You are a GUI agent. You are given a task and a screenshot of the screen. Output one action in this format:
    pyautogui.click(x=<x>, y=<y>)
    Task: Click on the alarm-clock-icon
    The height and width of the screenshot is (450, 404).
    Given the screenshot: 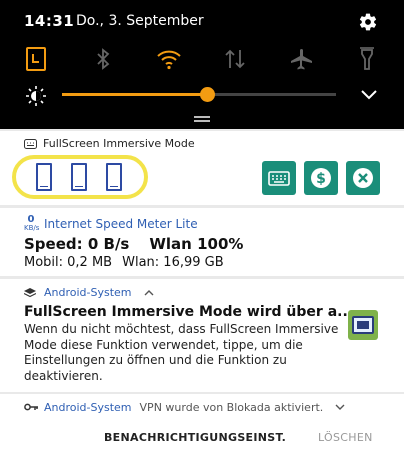 What is the action you would take?
    pyautogui.click(x=37, y=59)
    